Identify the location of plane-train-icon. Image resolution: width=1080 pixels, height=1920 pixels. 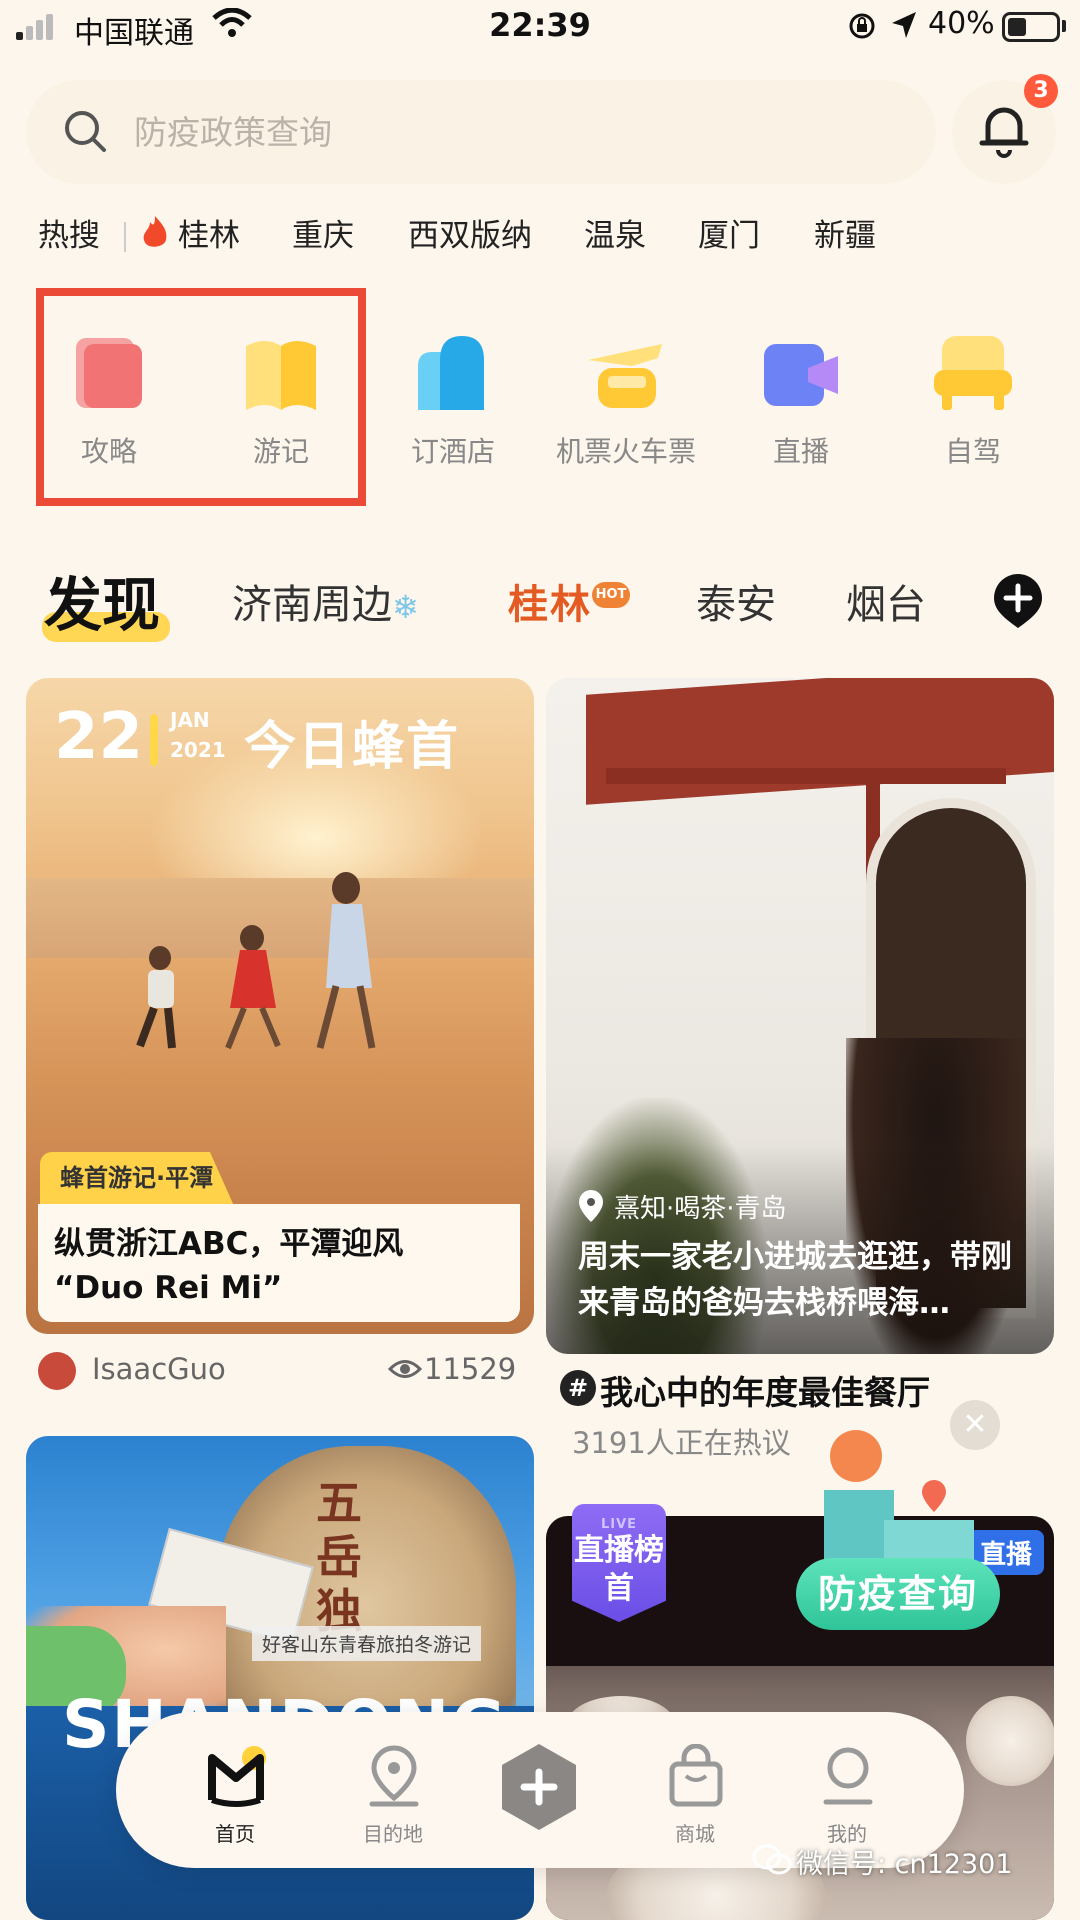
(625, 376).